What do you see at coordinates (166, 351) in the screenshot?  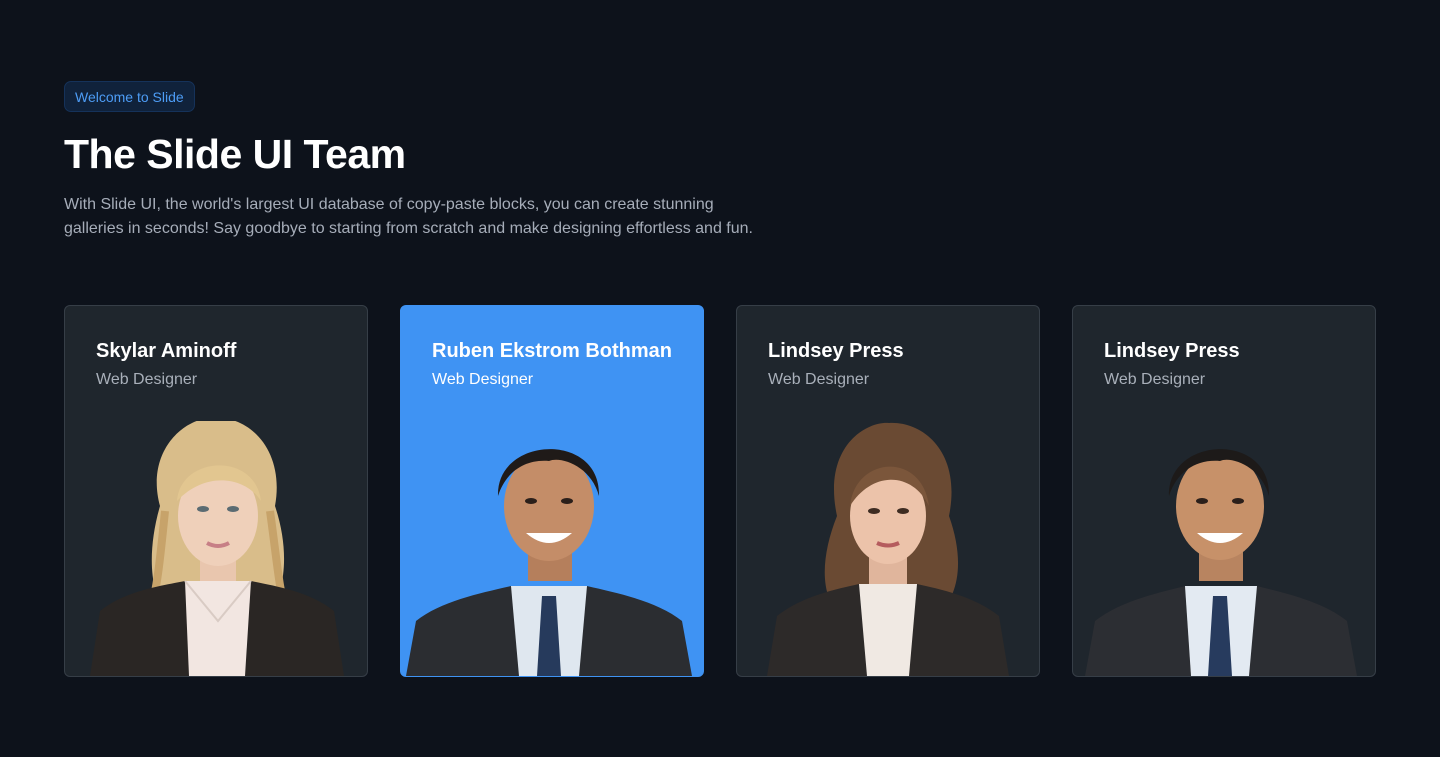 I see `member-name: Skylar Aminoff` at bounding box center [166, 351].